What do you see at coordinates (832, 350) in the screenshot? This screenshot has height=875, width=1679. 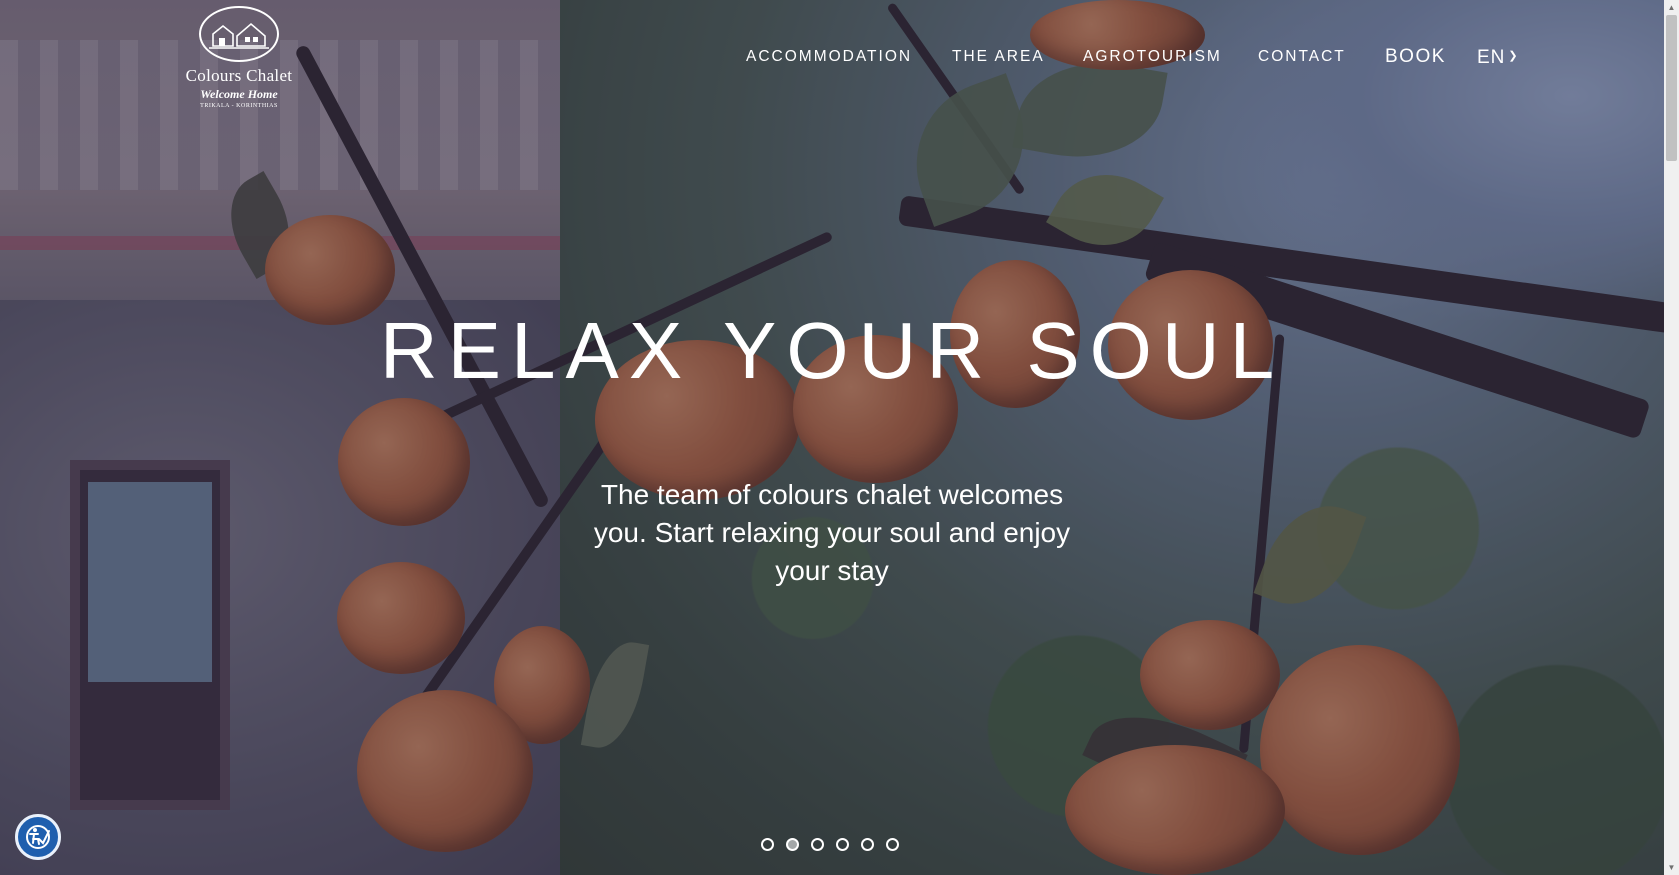 I see `hero-title: RELAX YOUR SOUL` at bounding box center [832, 350].